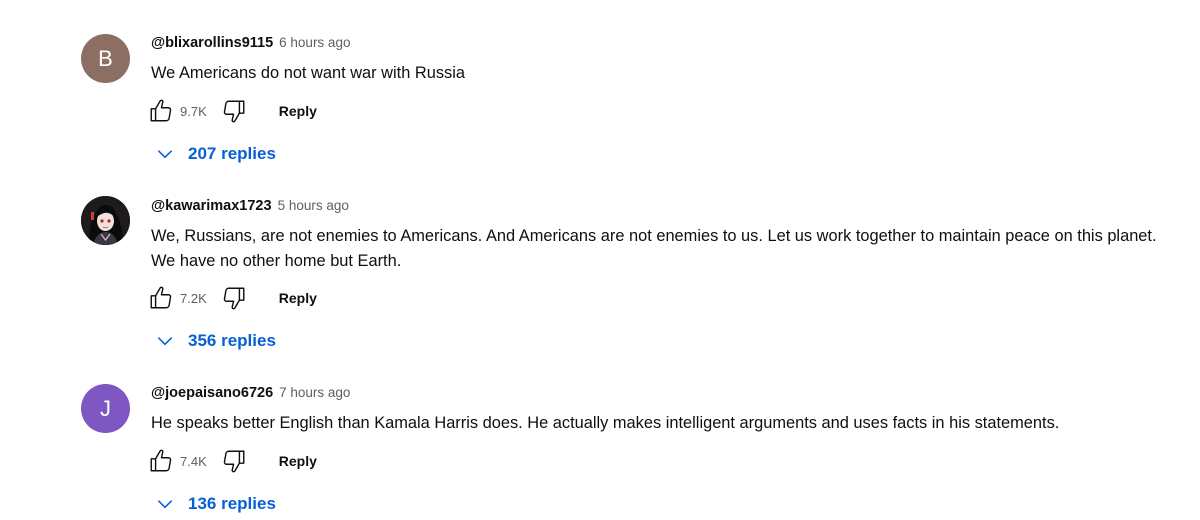 This screenshot has height=520, width=1200. I want to click on comment-header: @kawarimax1723 5 hours ago, so click(250, 206).